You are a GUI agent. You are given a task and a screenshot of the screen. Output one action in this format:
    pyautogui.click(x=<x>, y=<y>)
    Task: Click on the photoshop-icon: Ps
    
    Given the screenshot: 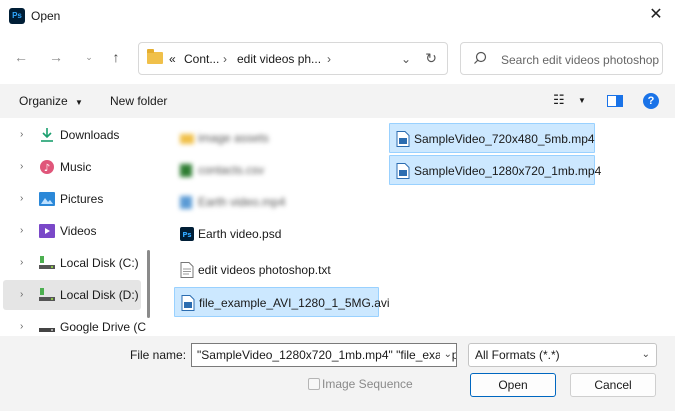 What is the action you would take?
    pyautogui.click(x=17, y=16)
    